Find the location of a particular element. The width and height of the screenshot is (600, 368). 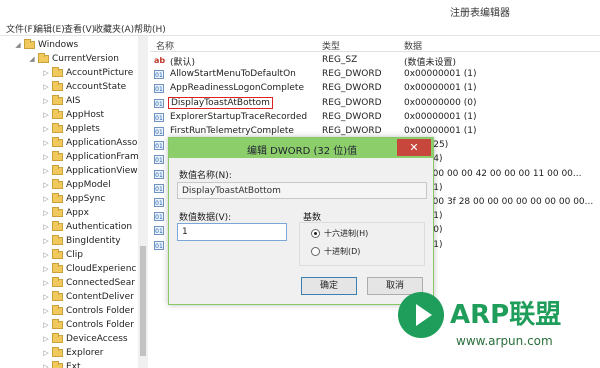

tree-item-label: Authentication is located at coordinates (99, 227).